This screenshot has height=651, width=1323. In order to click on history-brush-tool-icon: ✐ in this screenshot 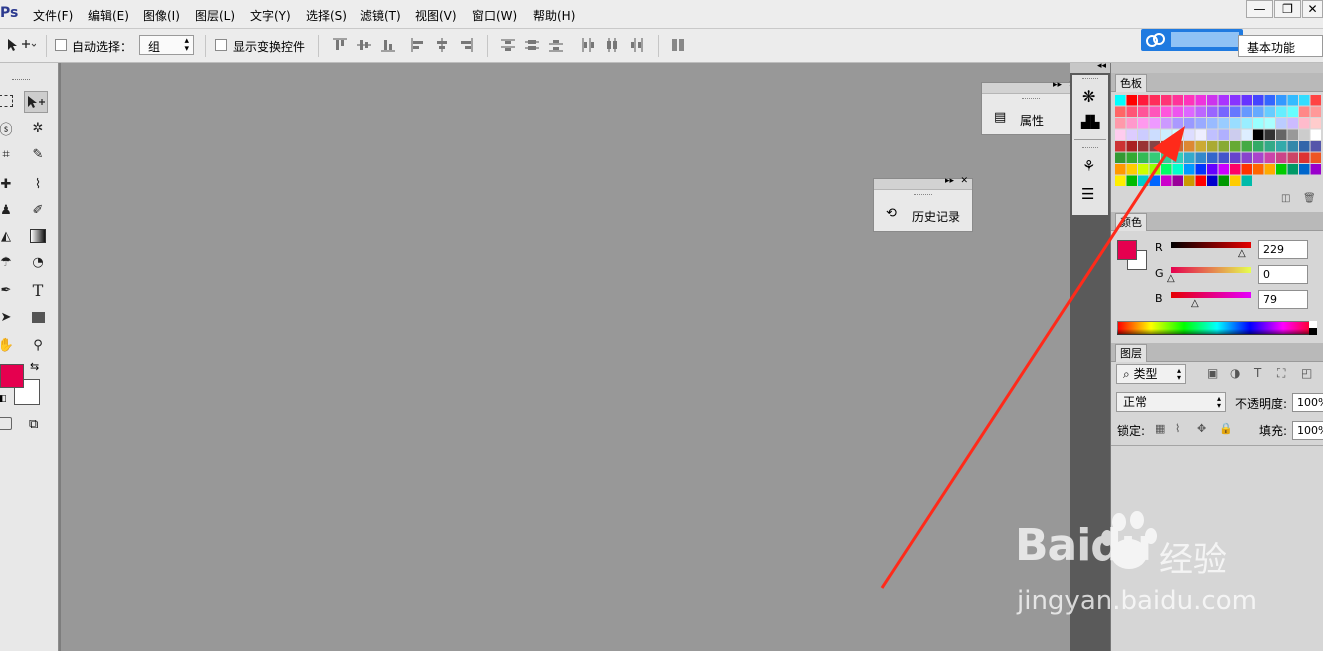, I will do `click(38, 210)`.